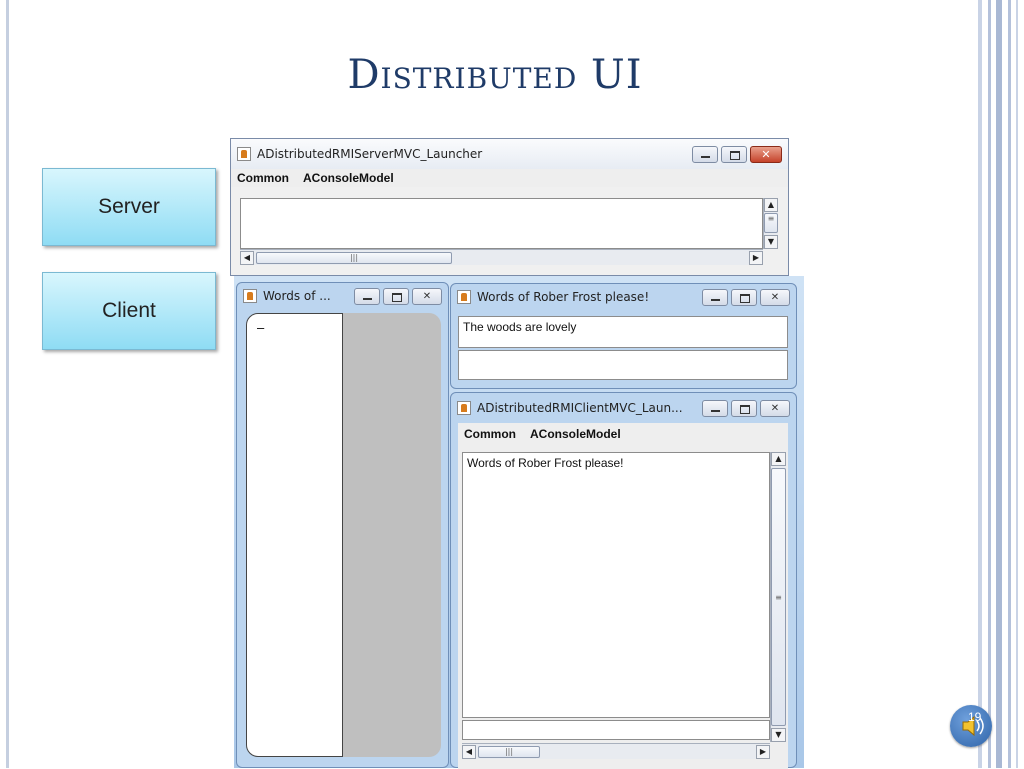  Describe the element at coordinates (616, 730) in the screenshot. I see `client-input-field` at that location.